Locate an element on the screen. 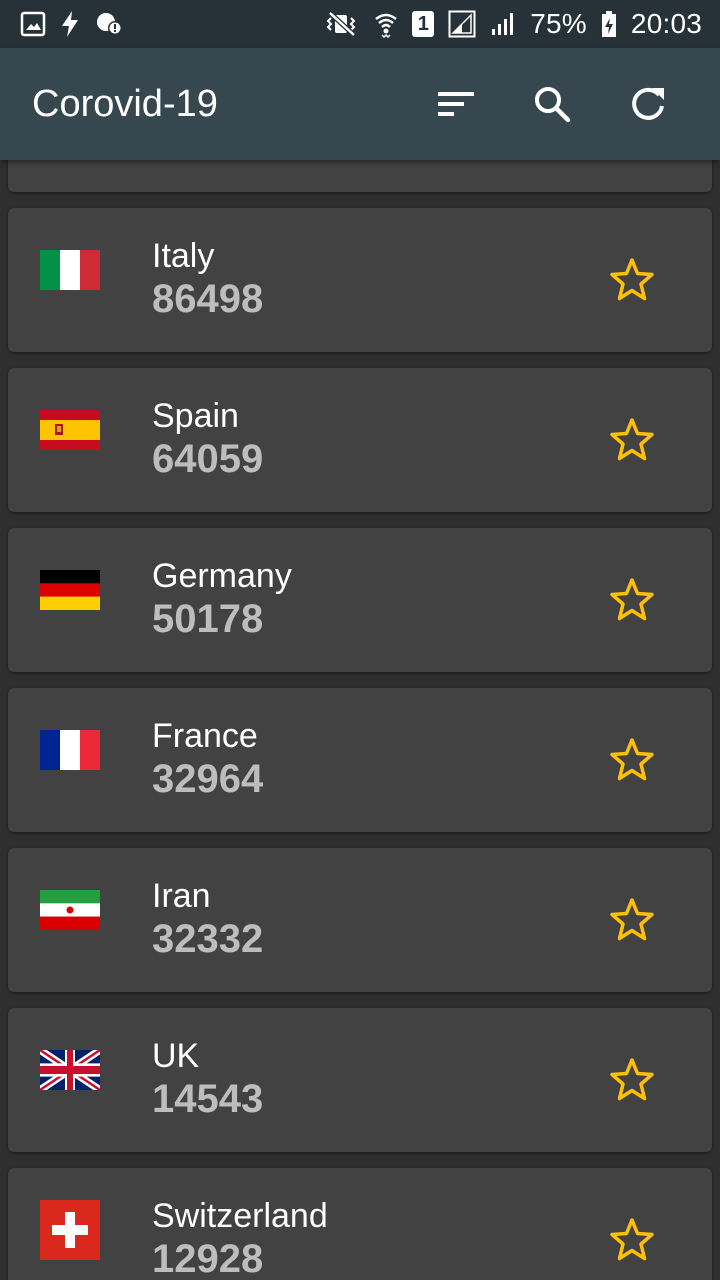 Image resolution: width=720 pixels, height=1280 pixels. sort-button is located at coordinates (456, 104).